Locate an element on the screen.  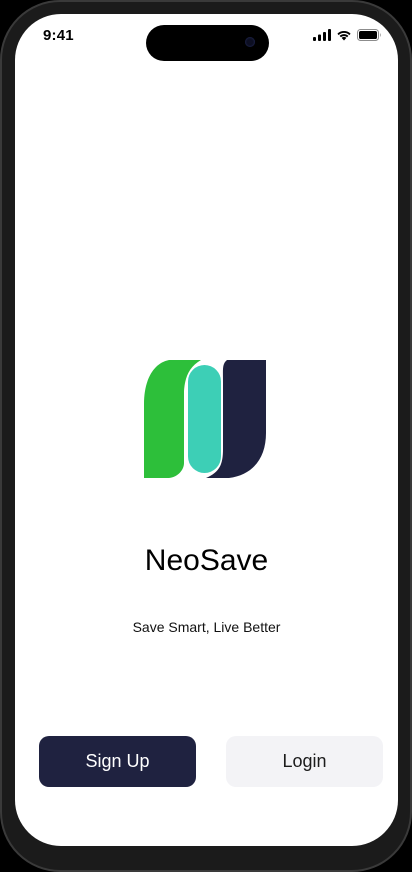
tagline: Save Smart, Live Better is located at coordinates (206, 627).